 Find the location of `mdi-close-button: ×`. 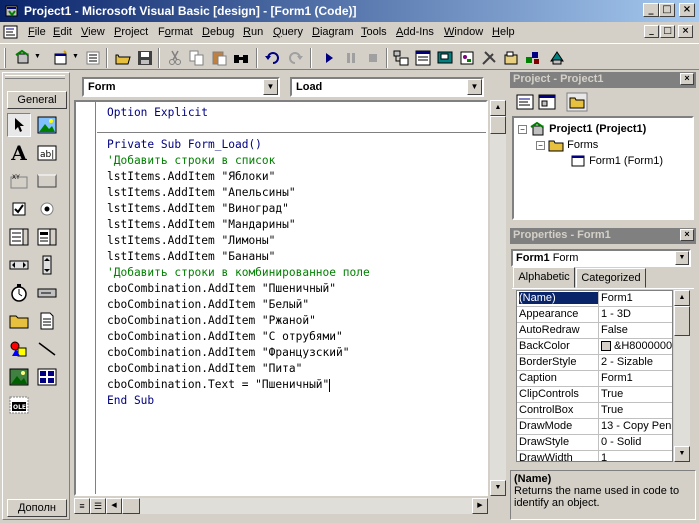

mdi-close-button: × is located at coordinates (685, 31).